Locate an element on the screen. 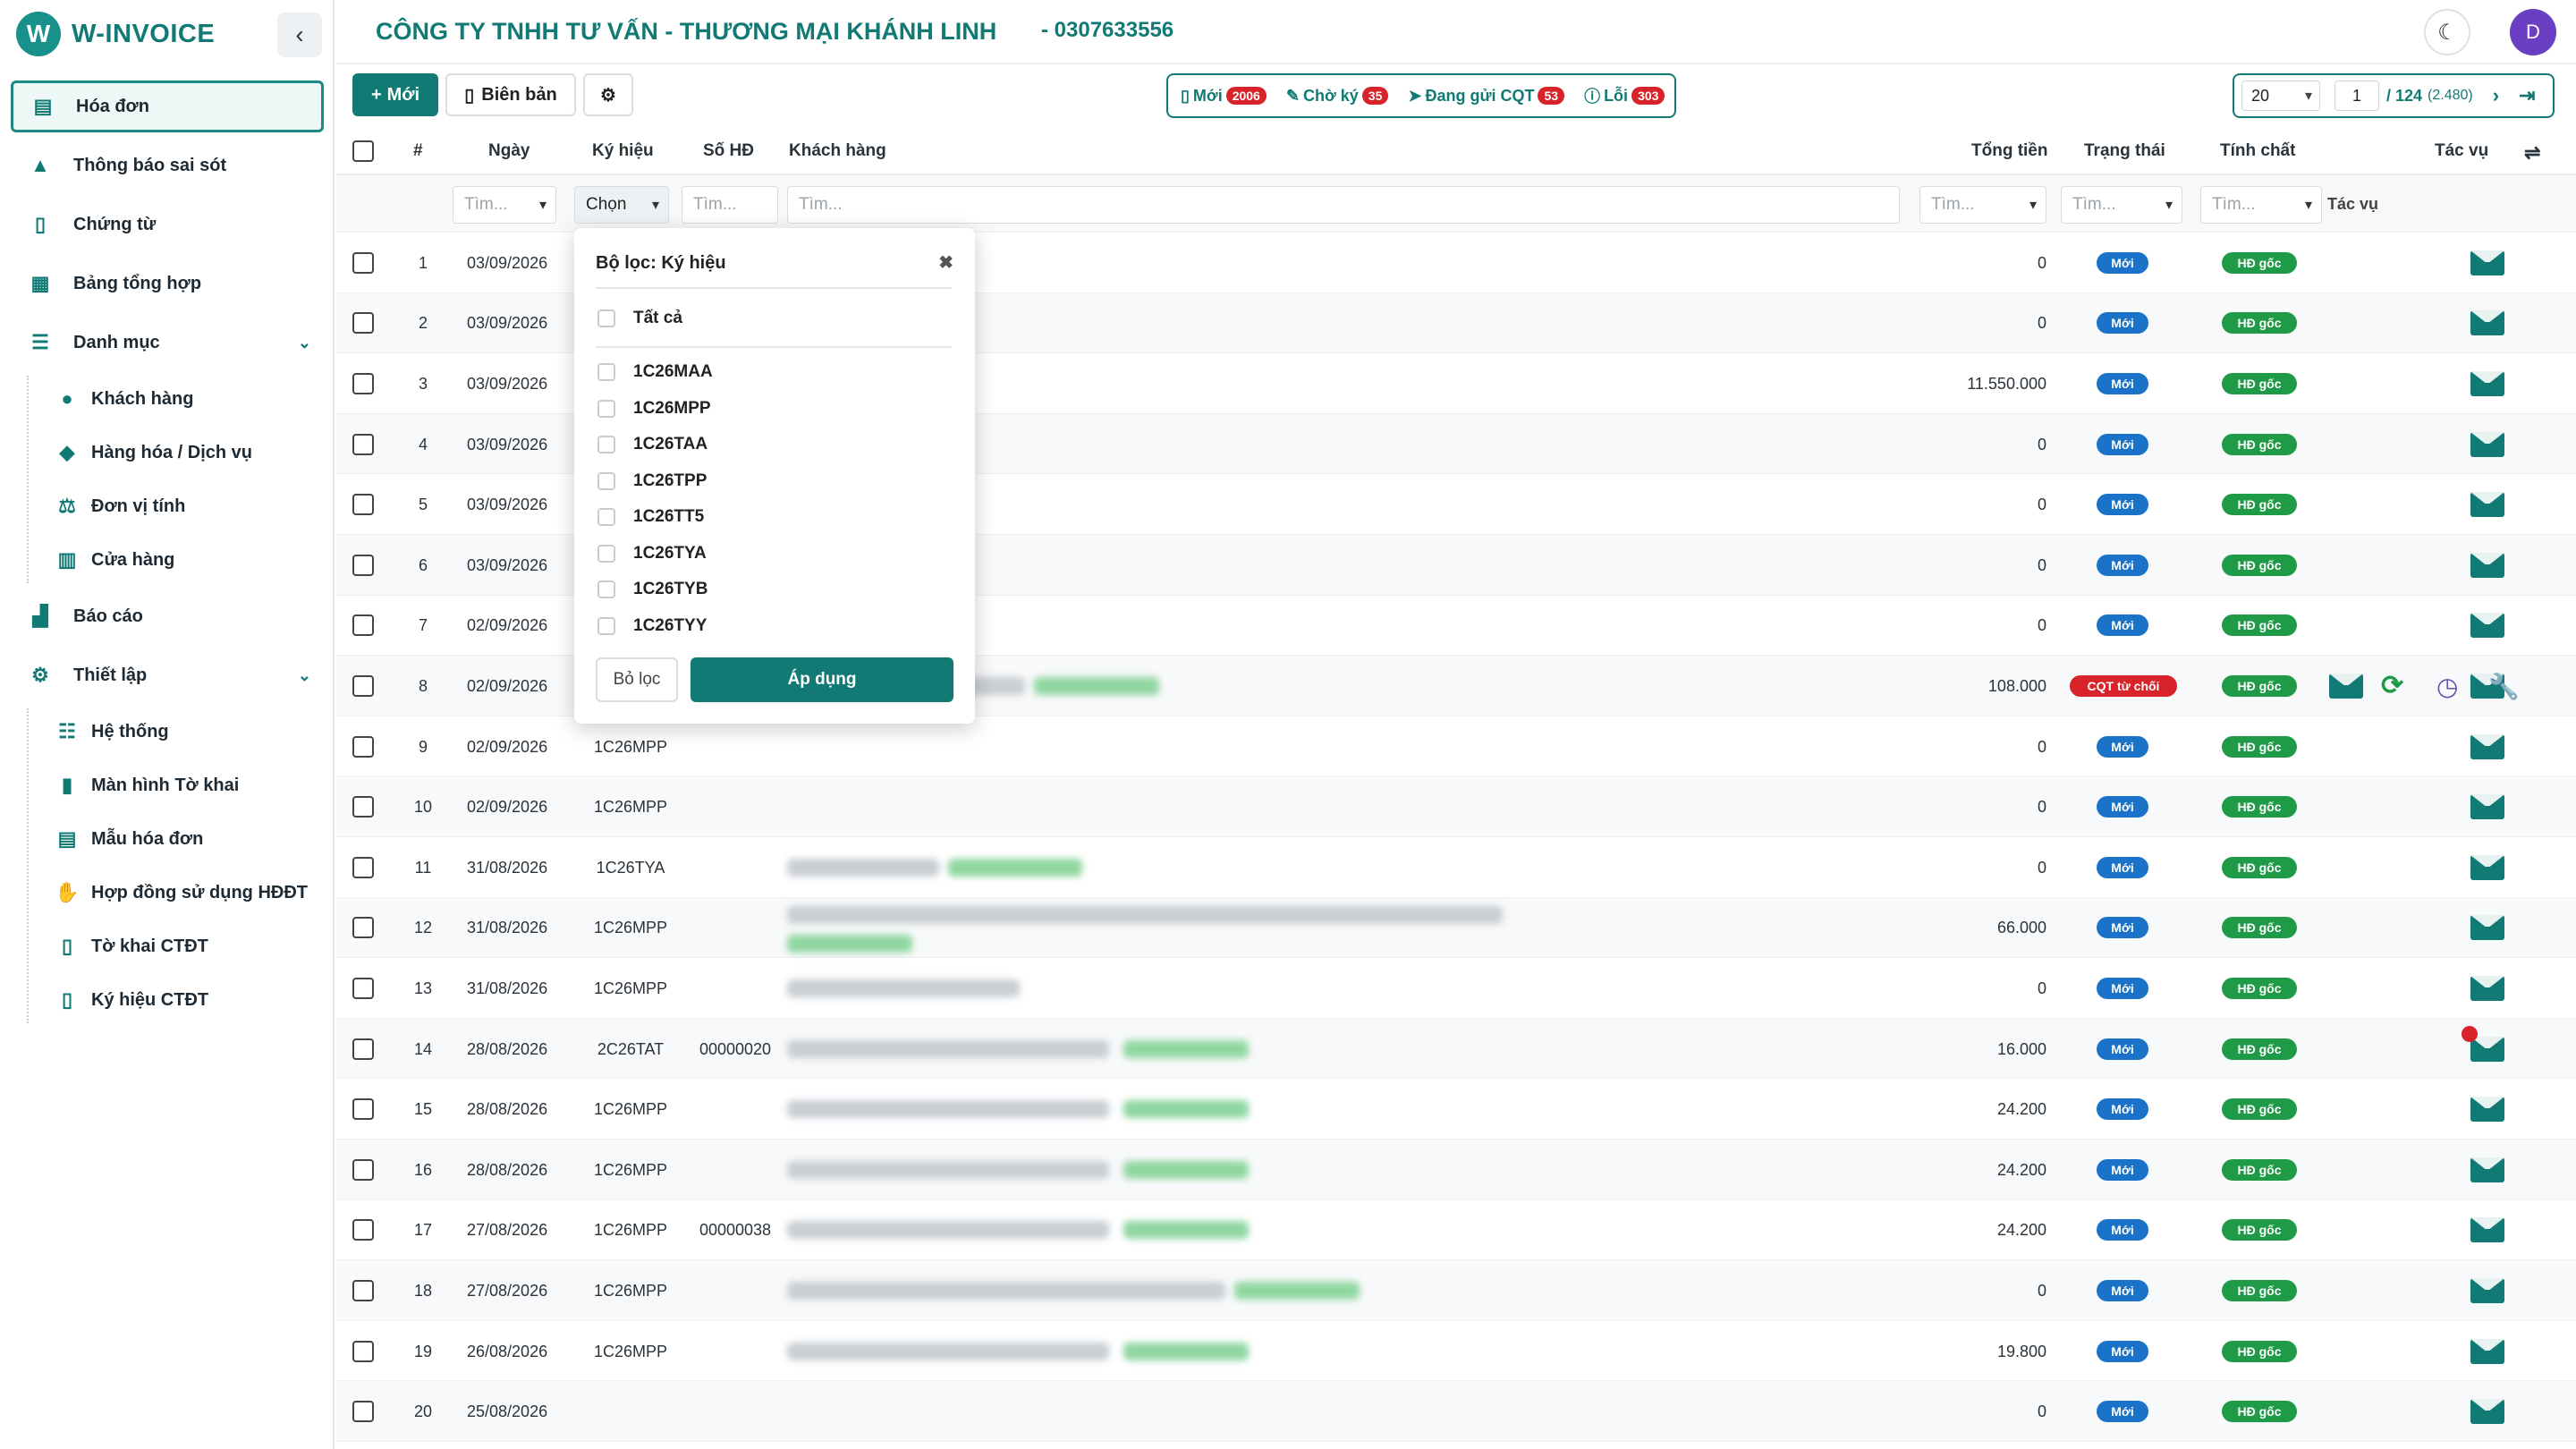 This screenshot has width=2576, height=1449. page-number-input: 1 is located at coordinates (2356, 95).